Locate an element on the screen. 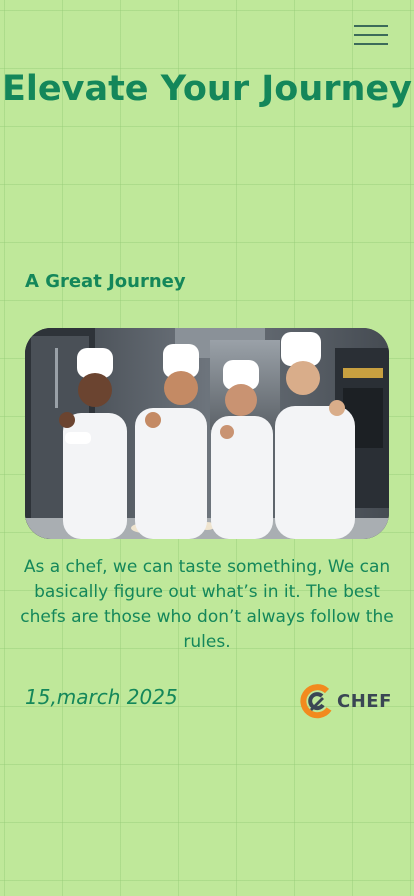 The image size is (414, 896). hamburger-menu-icon is located at coordinates (371, 26).